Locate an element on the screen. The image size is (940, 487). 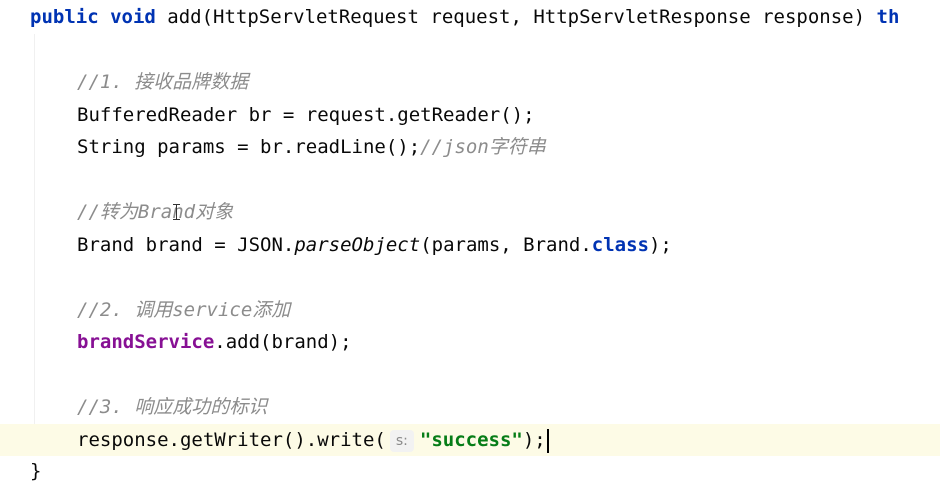
code-line-write-response: response.getWriter().write(s: "success"); is located at coordinates (470, 440).